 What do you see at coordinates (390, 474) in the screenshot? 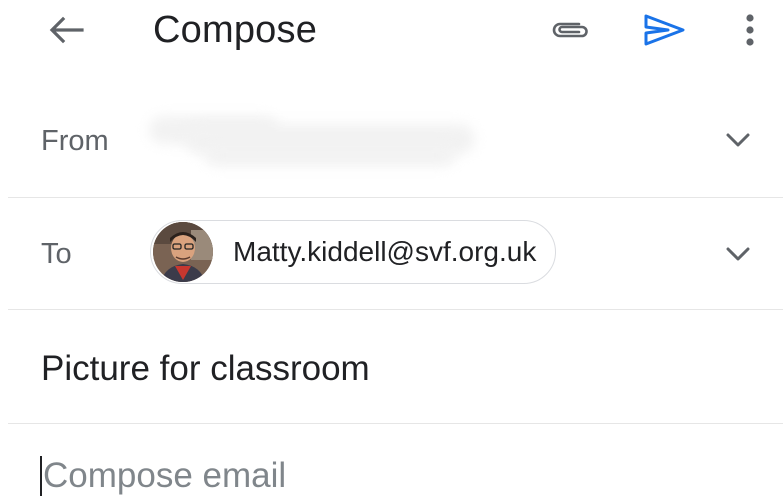
I see `body-input: Compose email` at bounding box center [390, 474].